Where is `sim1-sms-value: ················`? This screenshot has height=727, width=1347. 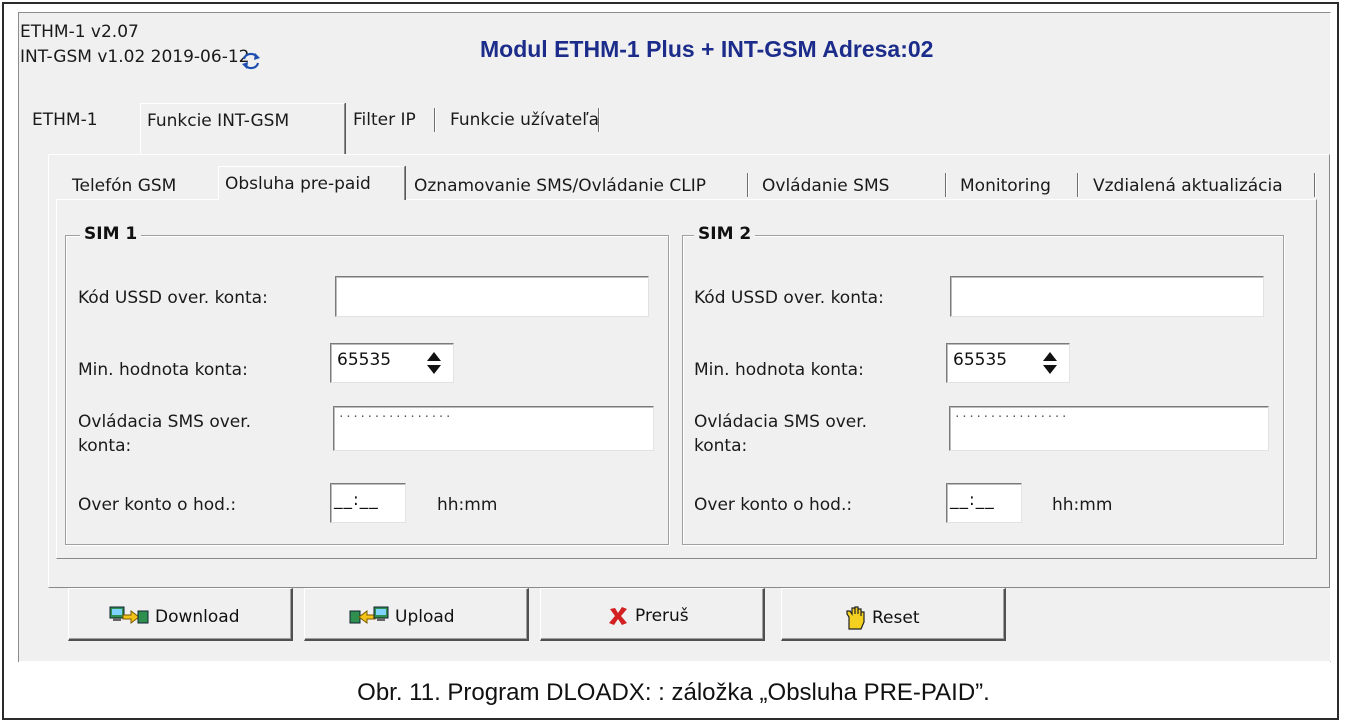 sim1-sms-value: ················ is located at coordinates (395, 416).